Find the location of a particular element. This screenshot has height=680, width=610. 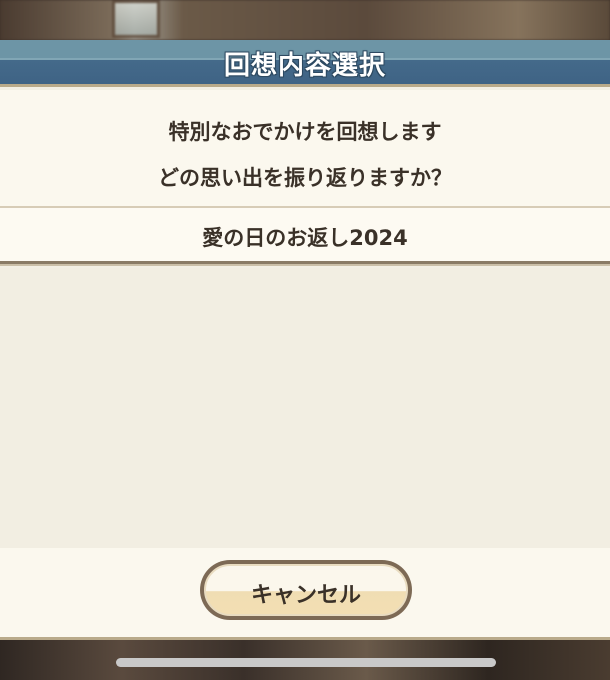

message-line-1: 特別なおでかけを回想します is located at coordinates (305, 132).